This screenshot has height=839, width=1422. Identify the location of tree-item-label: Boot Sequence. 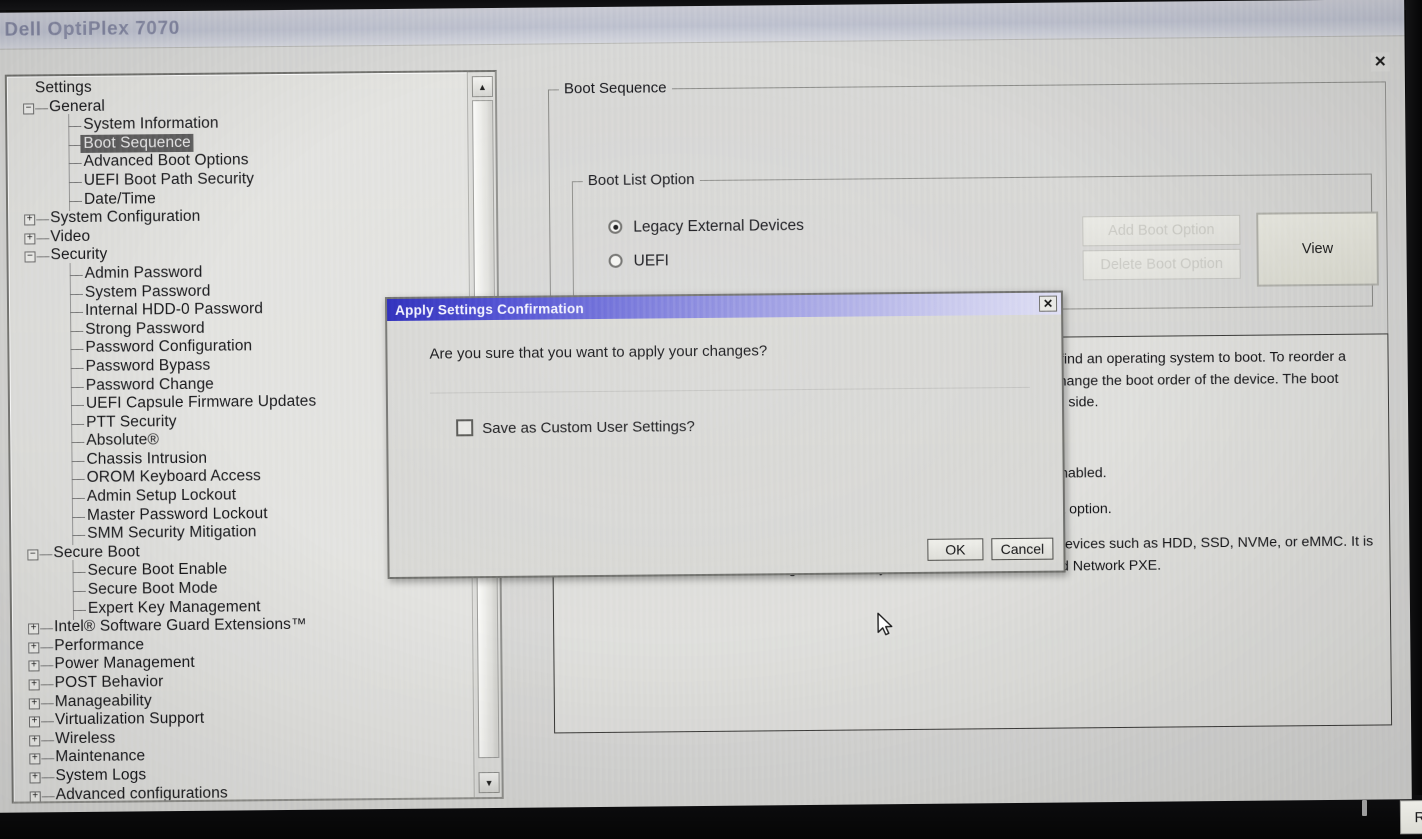
(137, 143).